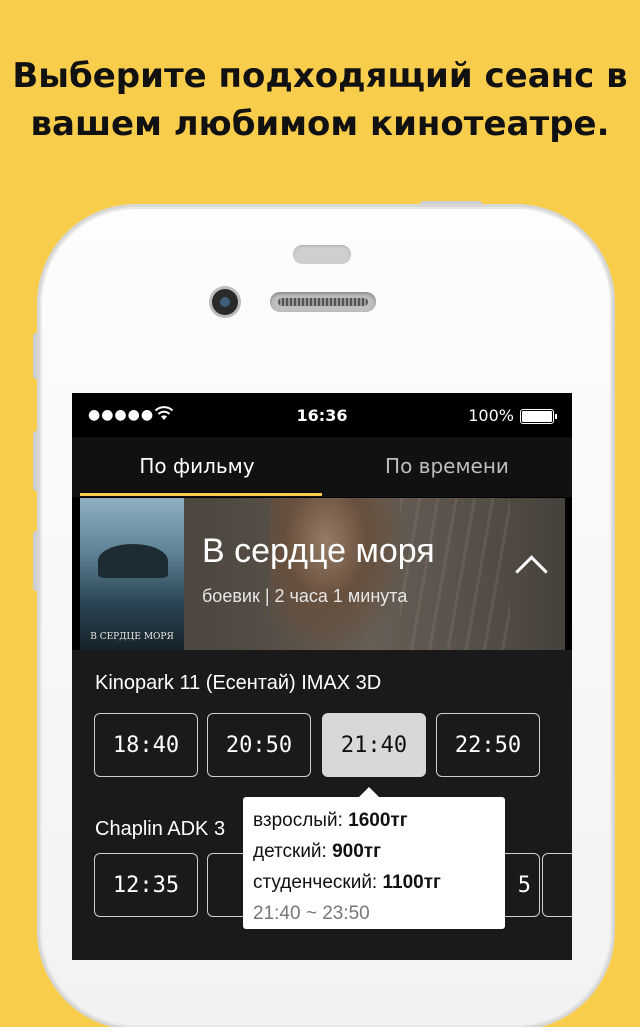 The image size is (640, 1027). What do you see at coordinates (132, 637) in the screenshot?
I see `poster-title: В СЕРДЦЕ МОРЯ` at bounding box center [132, 637].